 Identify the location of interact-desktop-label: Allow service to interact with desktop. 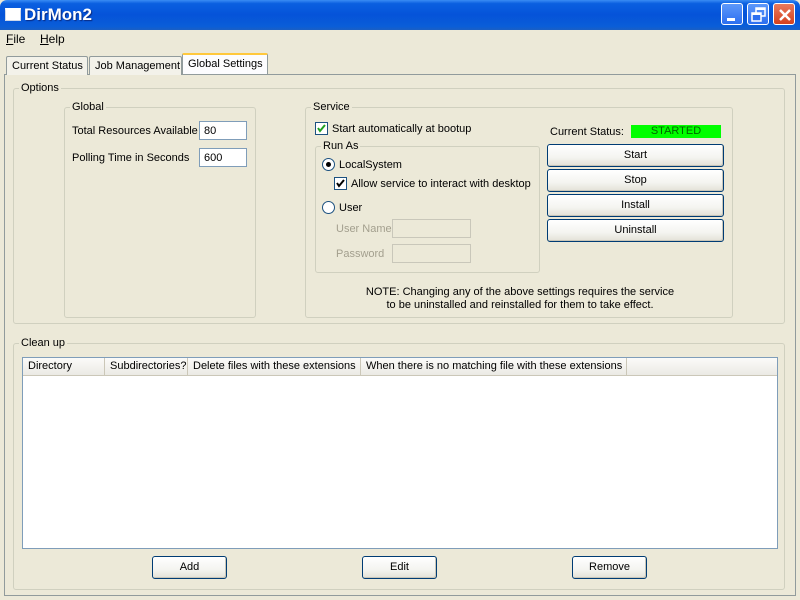
(441, 184).